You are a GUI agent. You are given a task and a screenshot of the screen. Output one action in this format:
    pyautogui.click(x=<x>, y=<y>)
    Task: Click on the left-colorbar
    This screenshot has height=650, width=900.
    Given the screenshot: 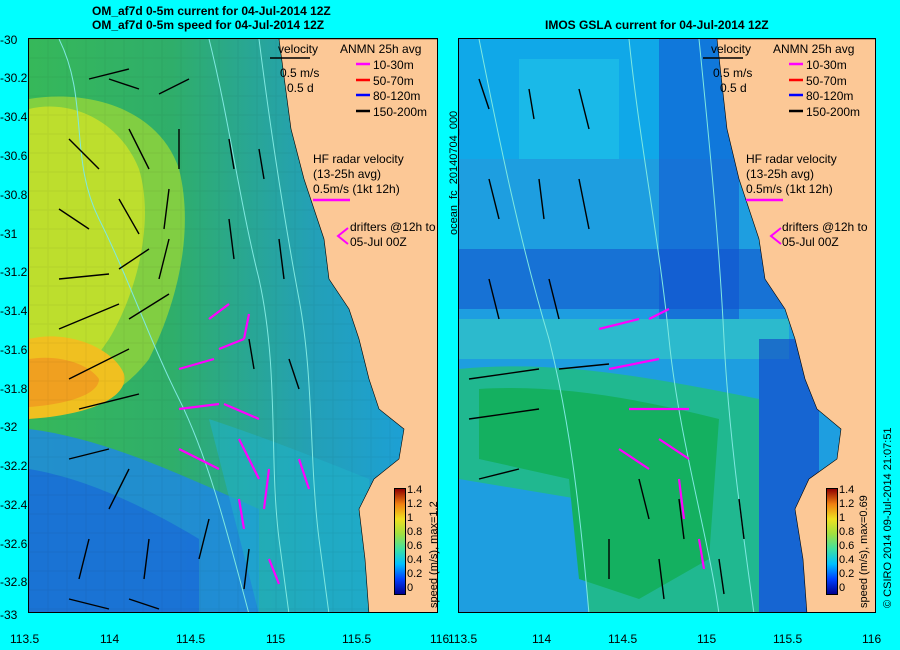 What is the action you would take?
    pyautogui.click(x=400, y=541)
    